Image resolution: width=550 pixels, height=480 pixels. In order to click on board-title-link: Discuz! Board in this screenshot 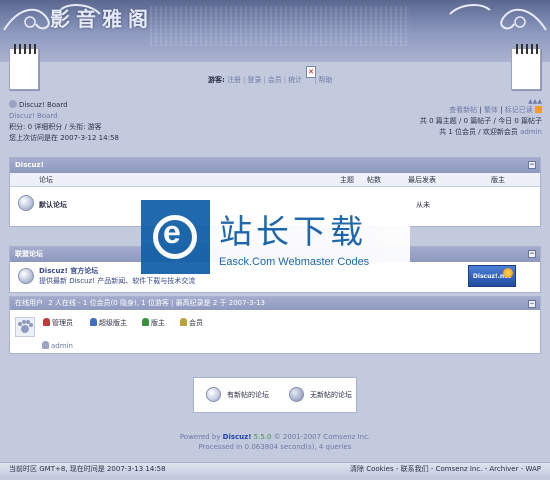, I will do `click(43, 105)`.